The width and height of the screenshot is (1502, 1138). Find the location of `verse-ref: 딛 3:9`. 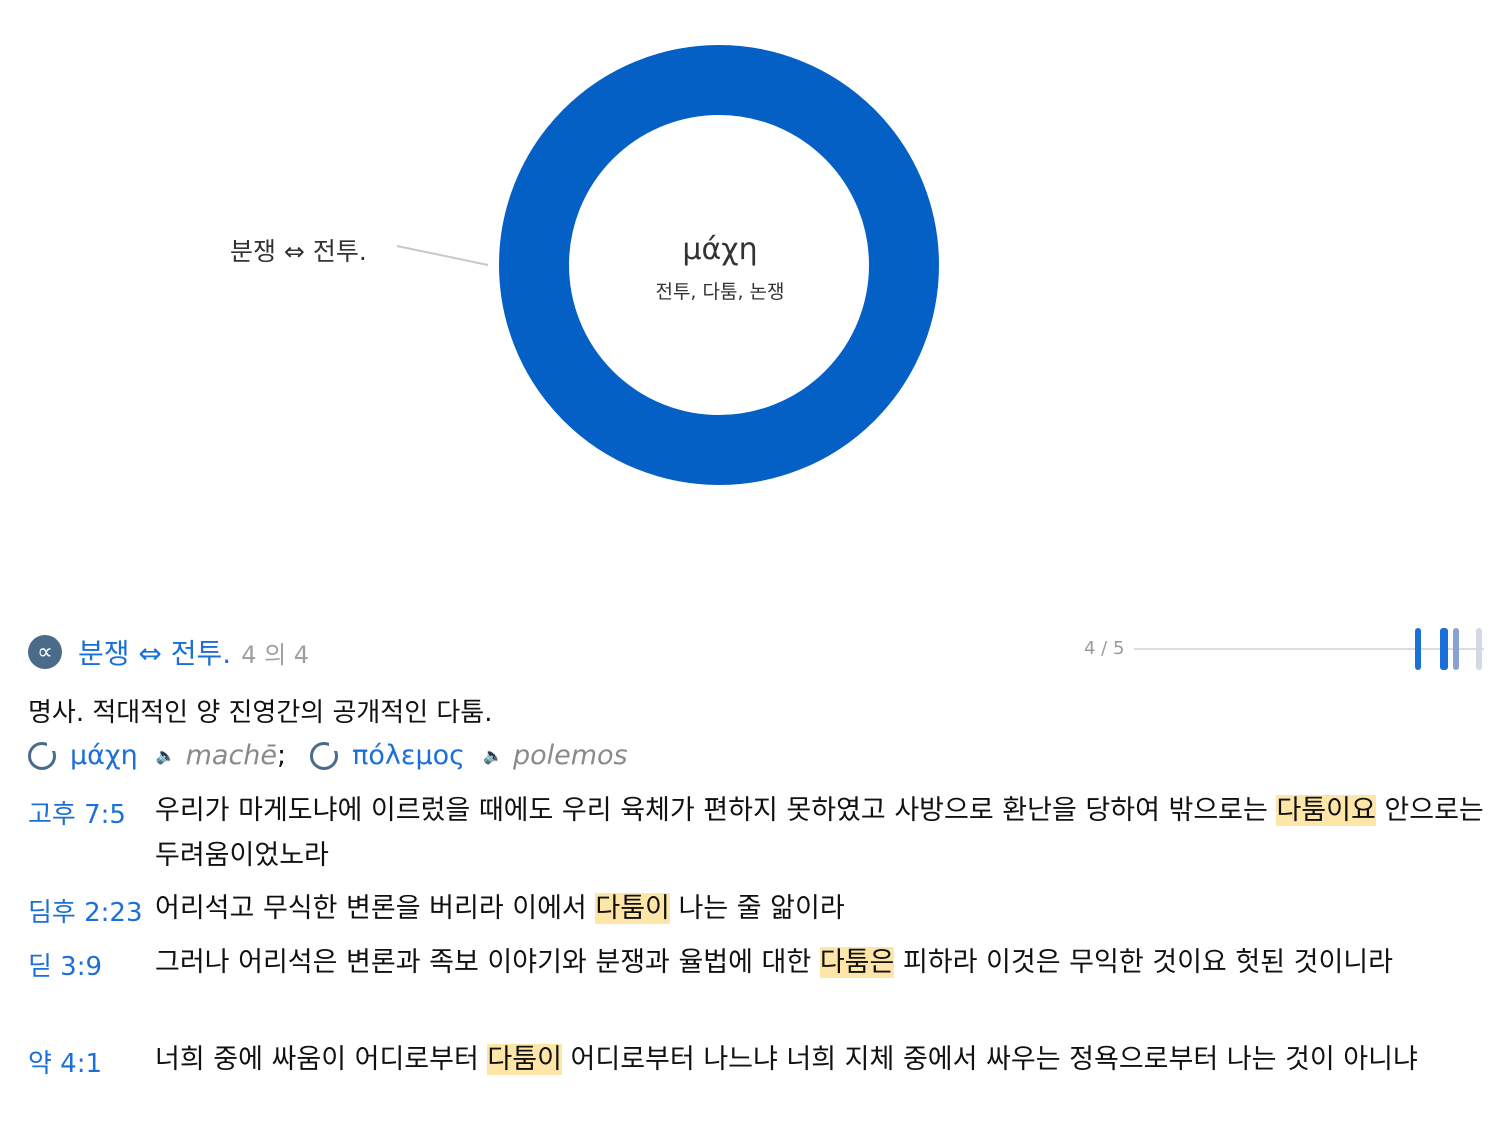

verse-ref: 딛 3:9 is located at coordinates (65, 964).